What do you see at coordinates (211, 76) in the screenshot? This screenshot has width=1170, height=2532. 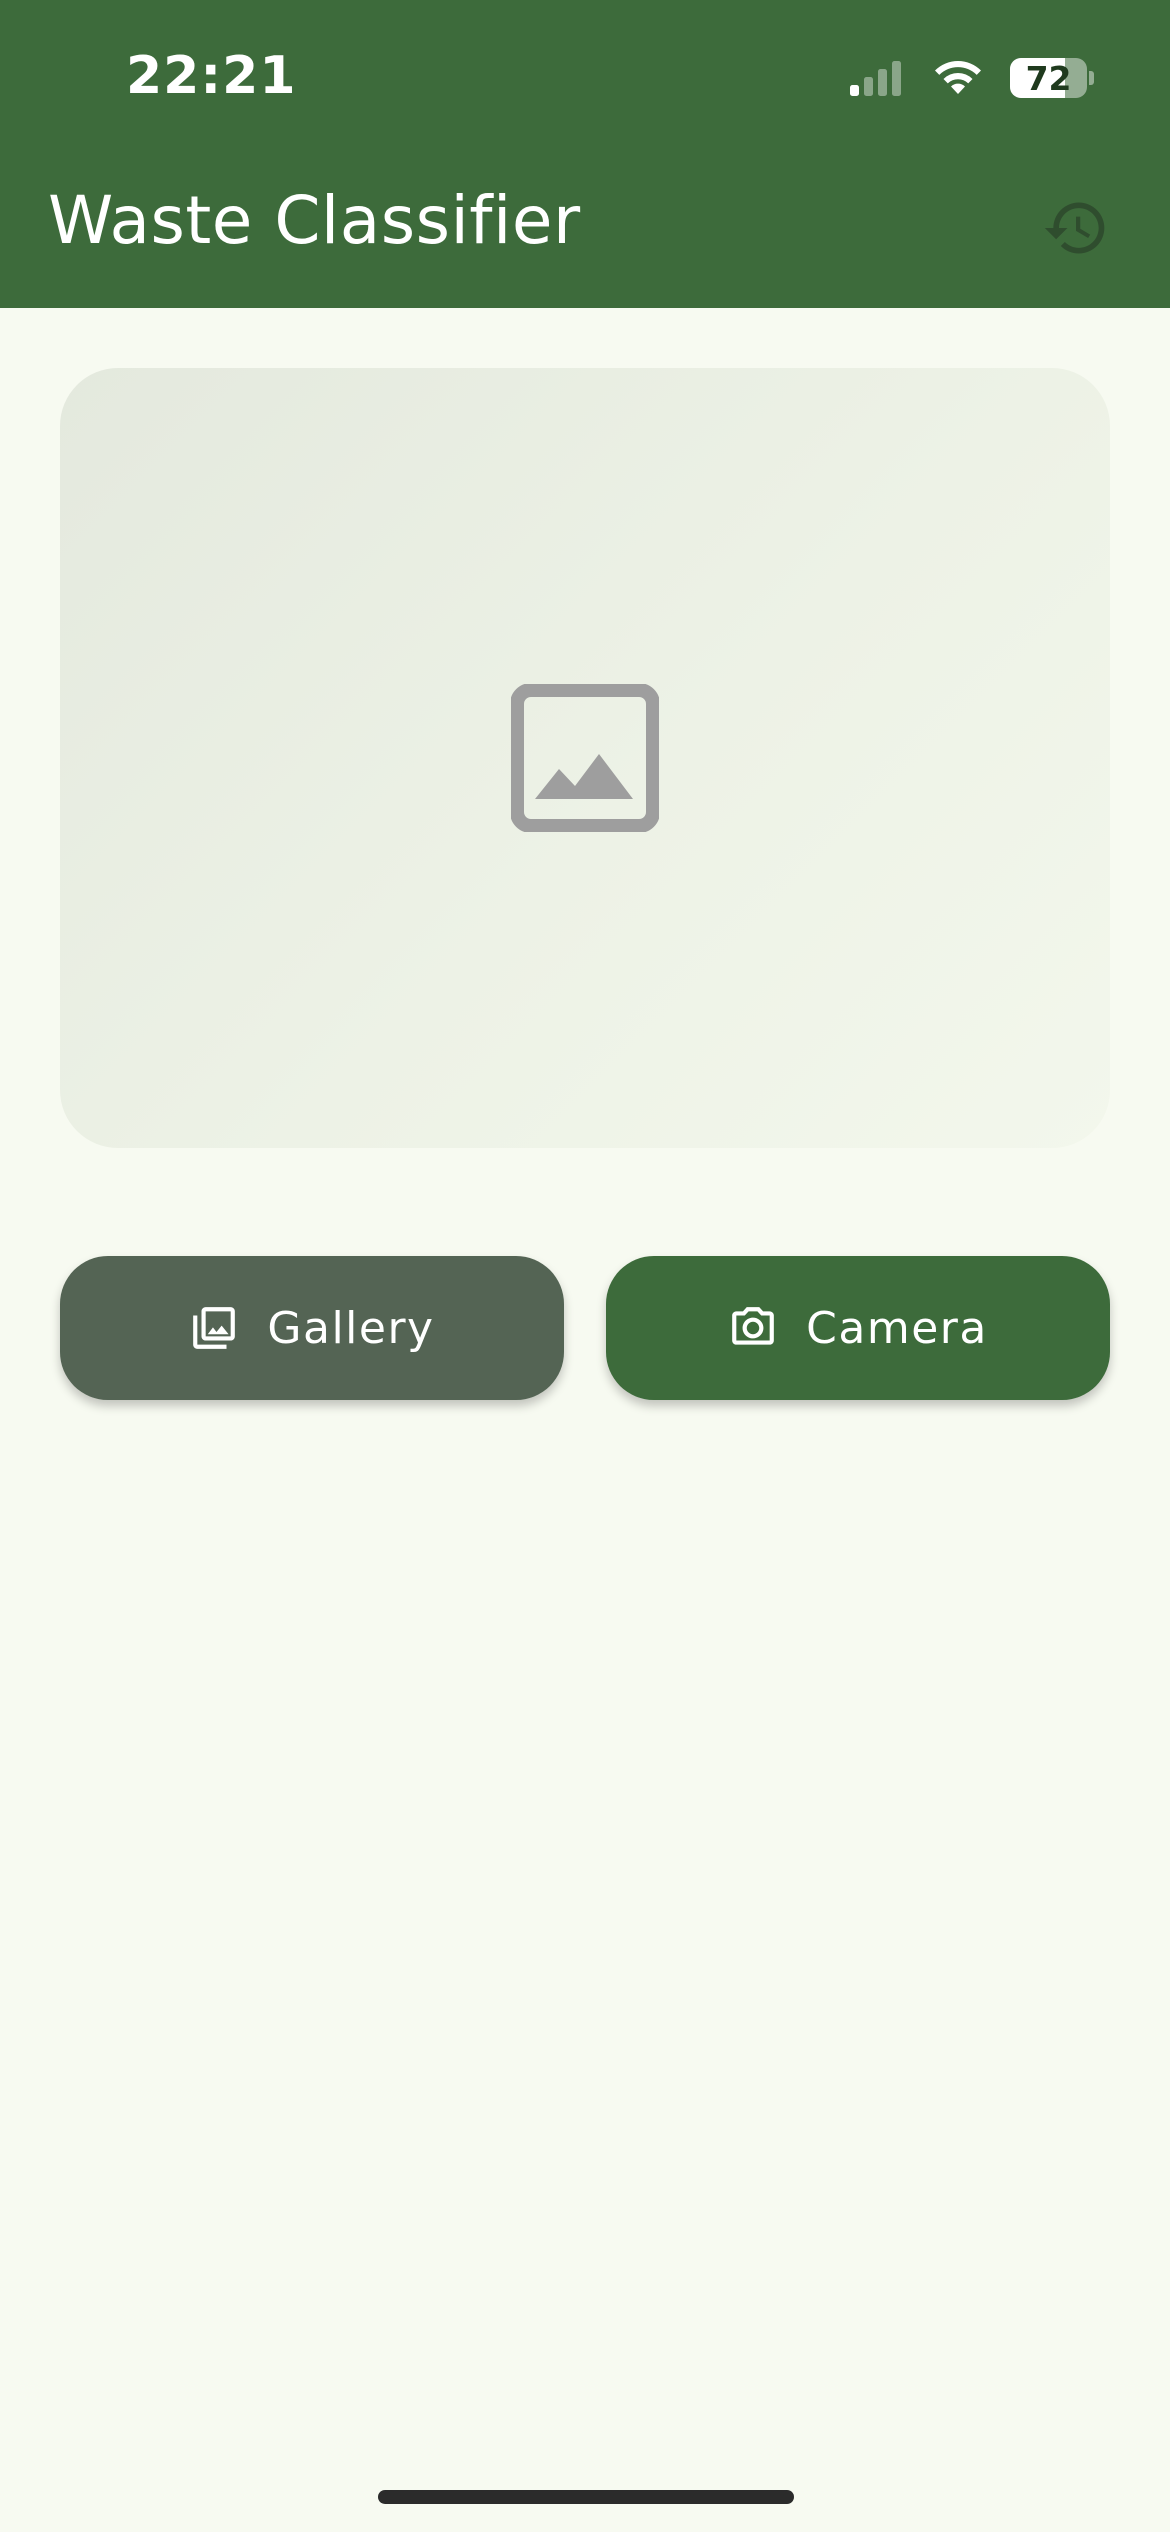 I see `status-time: 22:21` at bounding box center [211, 76].